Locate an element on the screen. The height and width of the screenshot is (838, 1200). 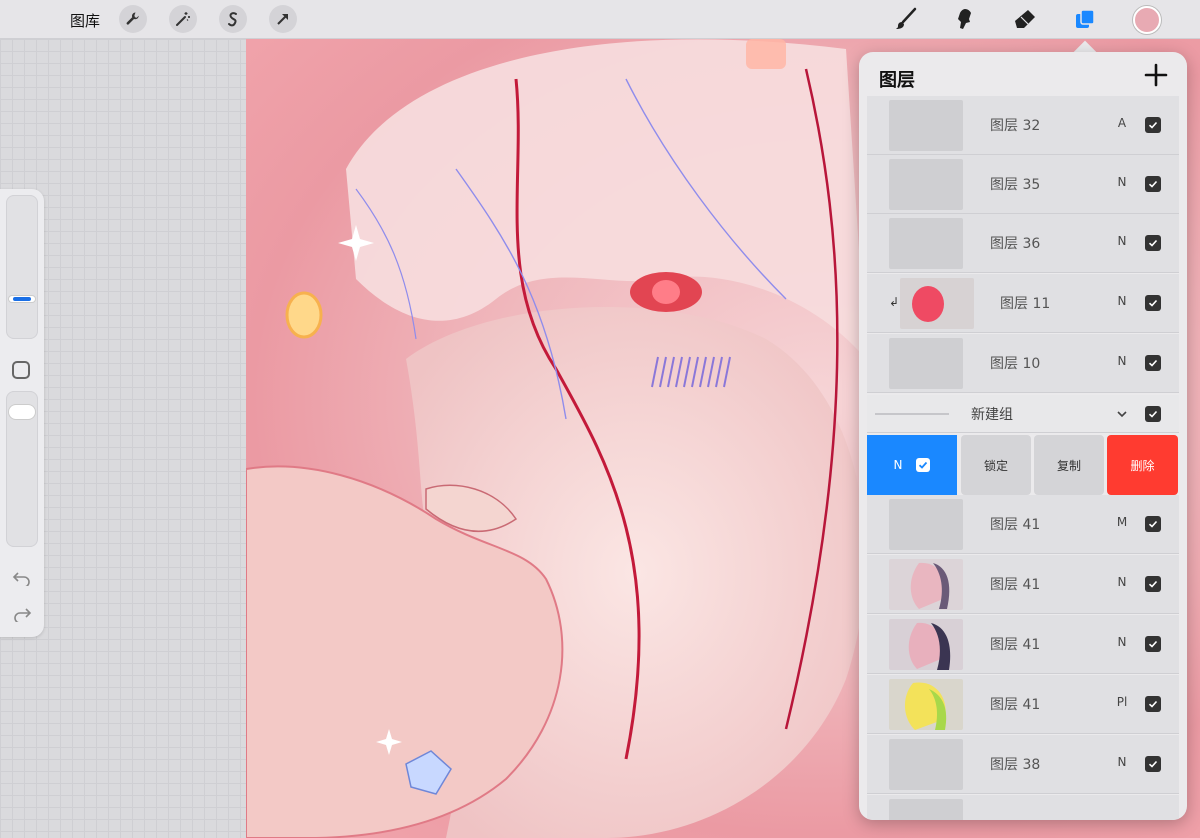
group-divider is located at coordinates (912, 414).